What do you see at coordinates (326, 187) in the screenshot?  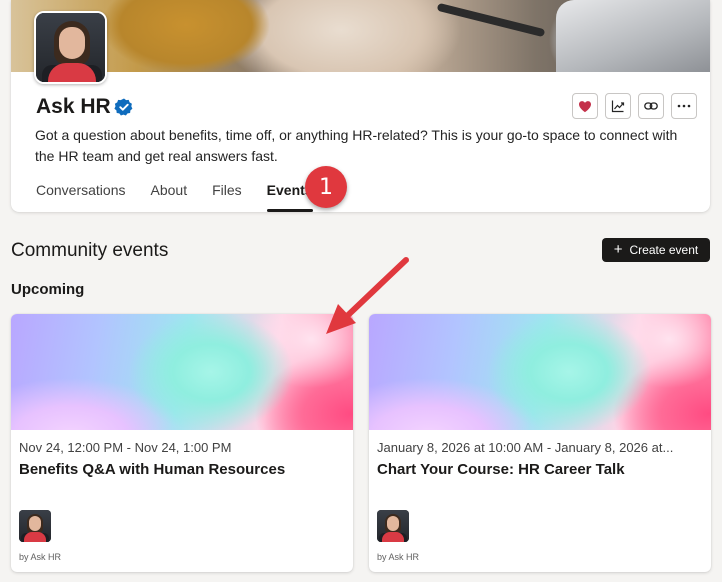 I see `step-callout-badge: 1` at bounding box center [326, 187].